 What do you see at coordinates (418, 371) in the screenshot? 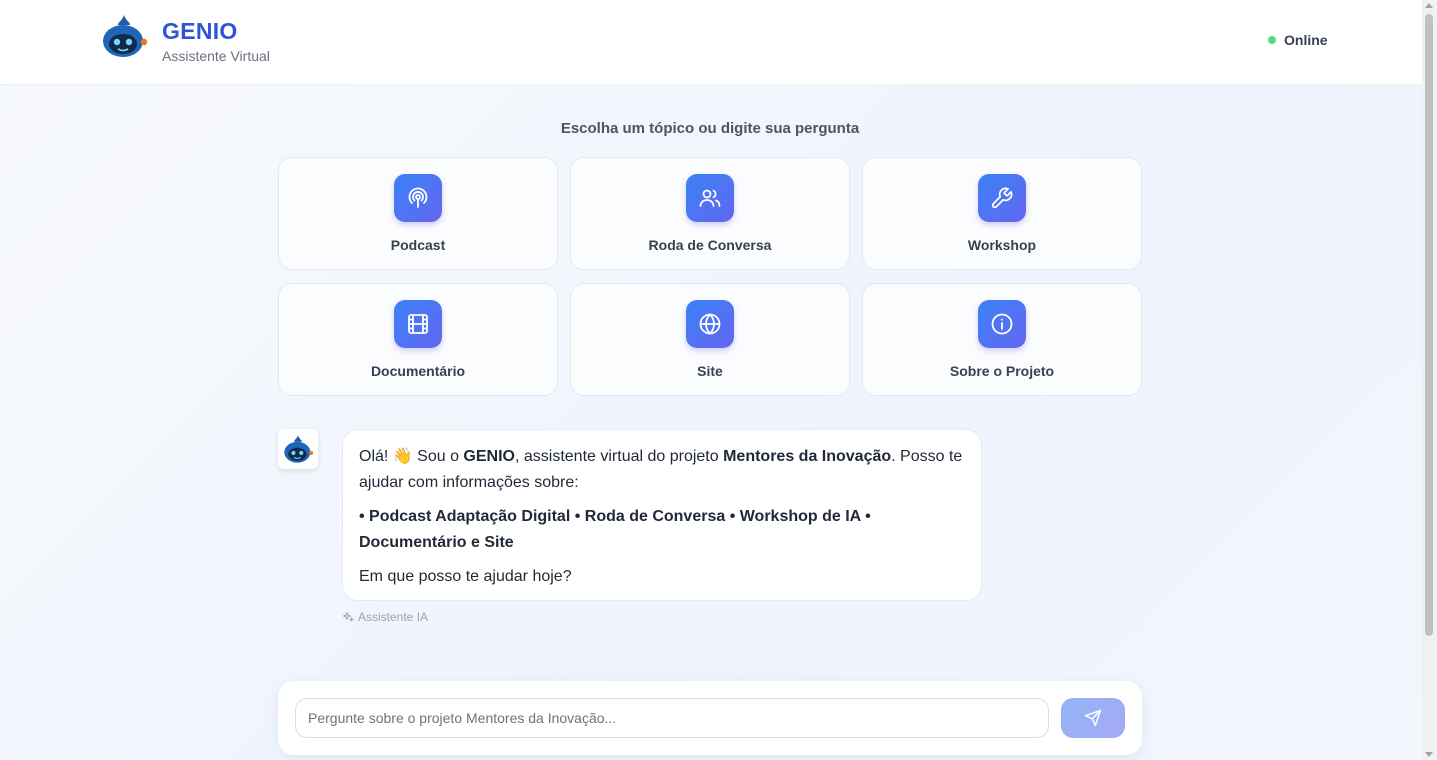
I see `topic-card-label: Documentário` at bounding box center [418, 371].